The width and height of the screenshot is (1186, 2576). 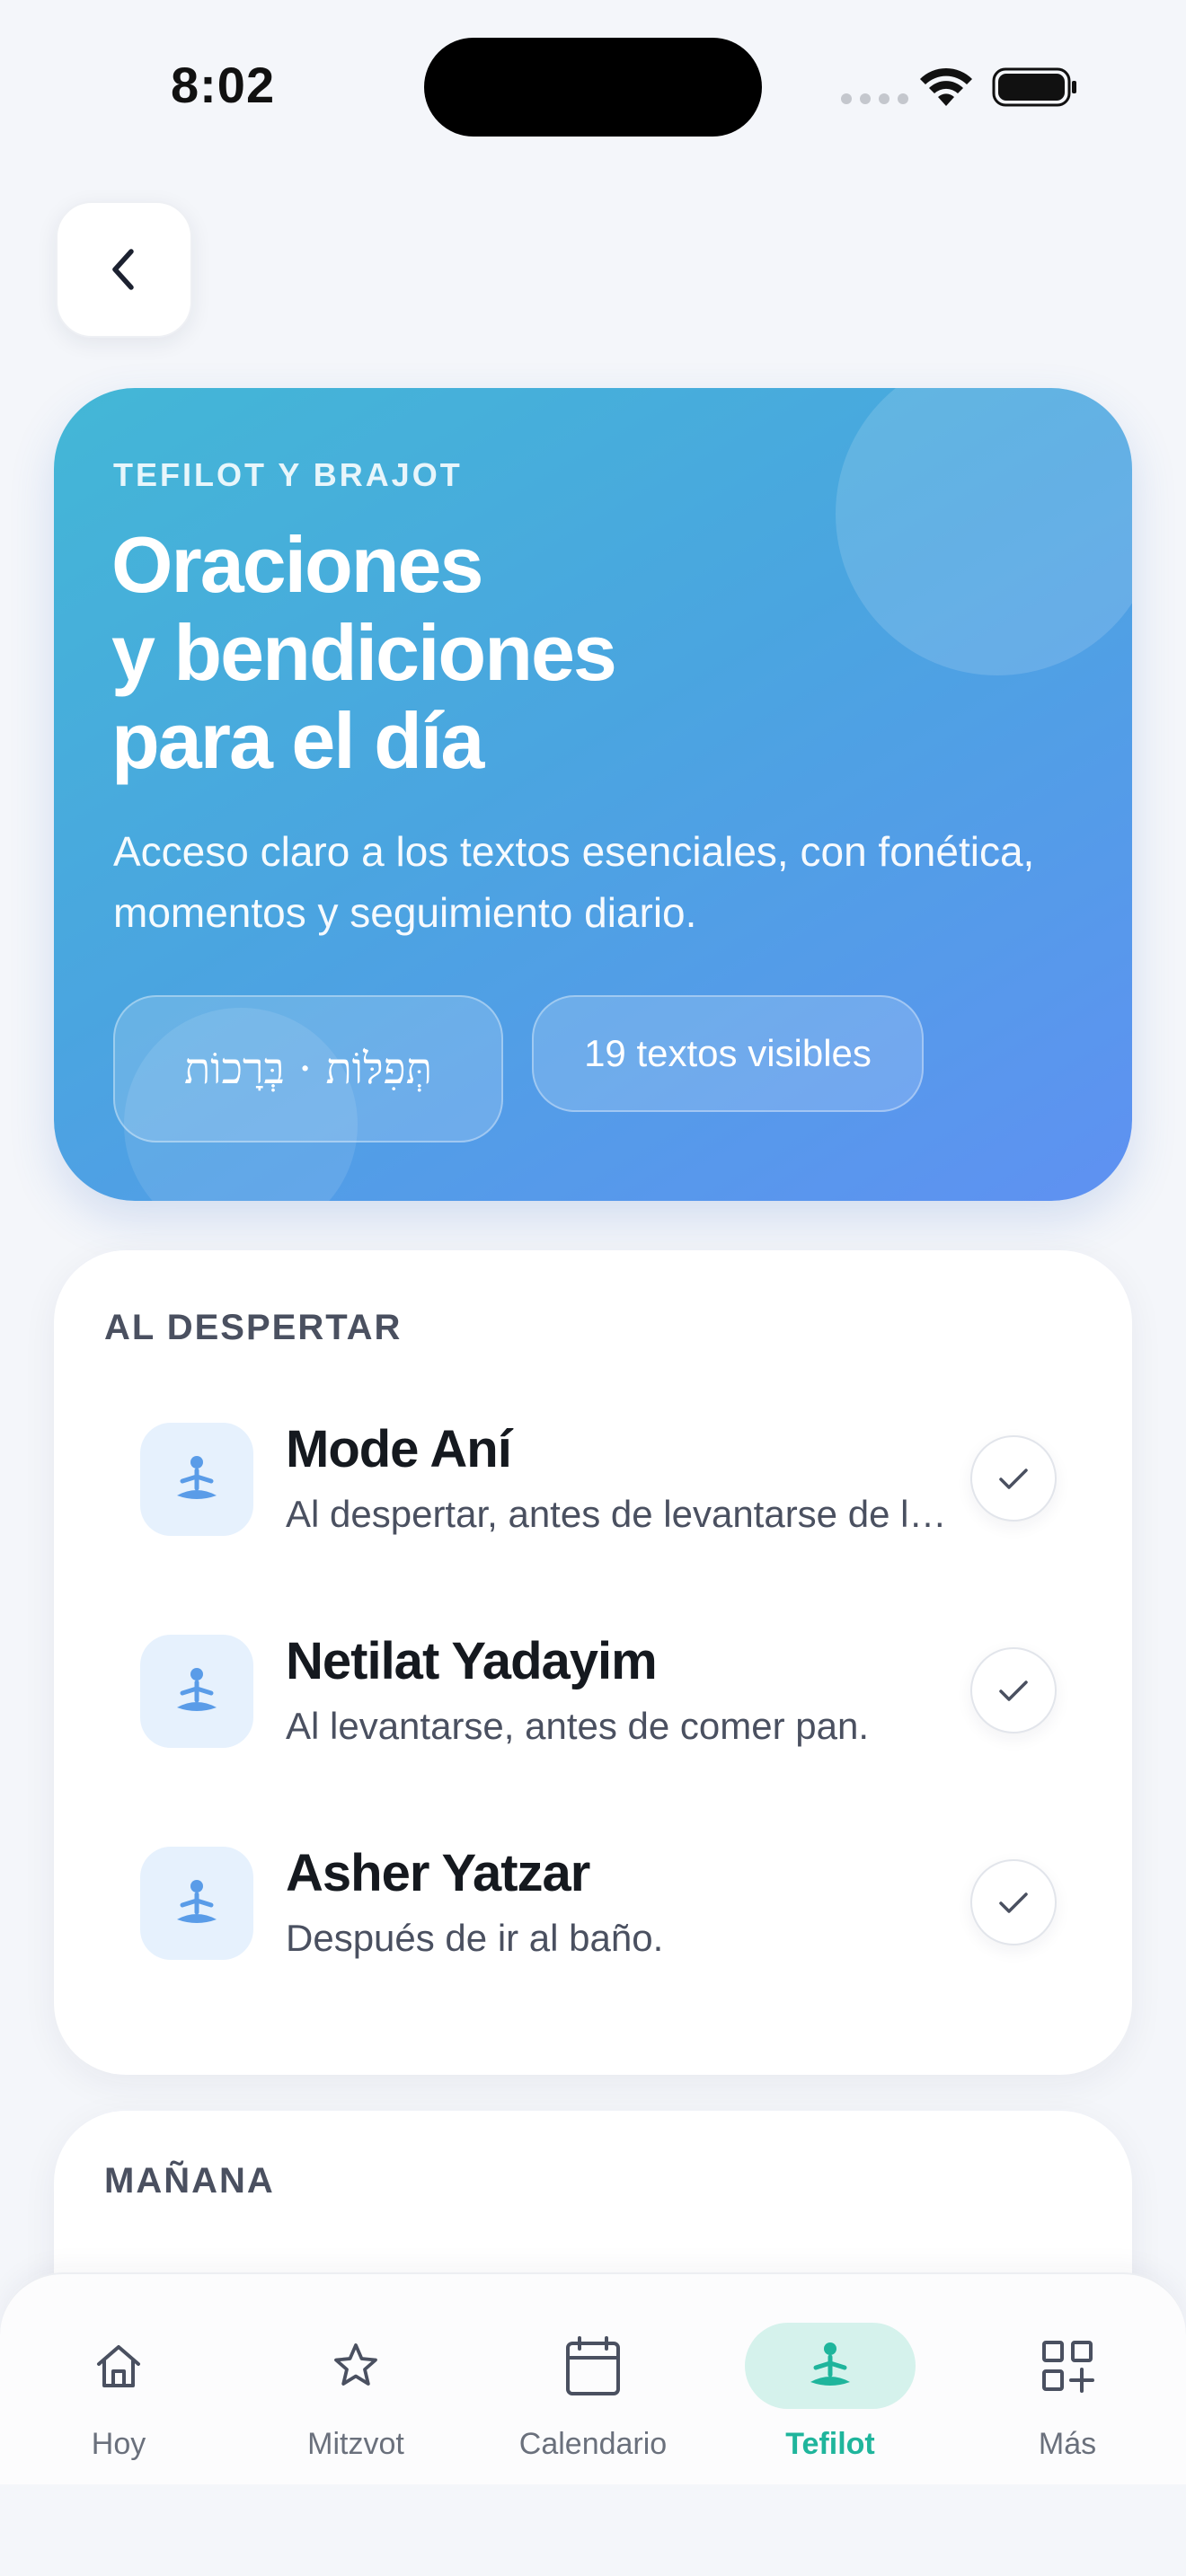 I want to click on hero-title: Oraciones y bendiciones para el día, so click(x=515, y=653).